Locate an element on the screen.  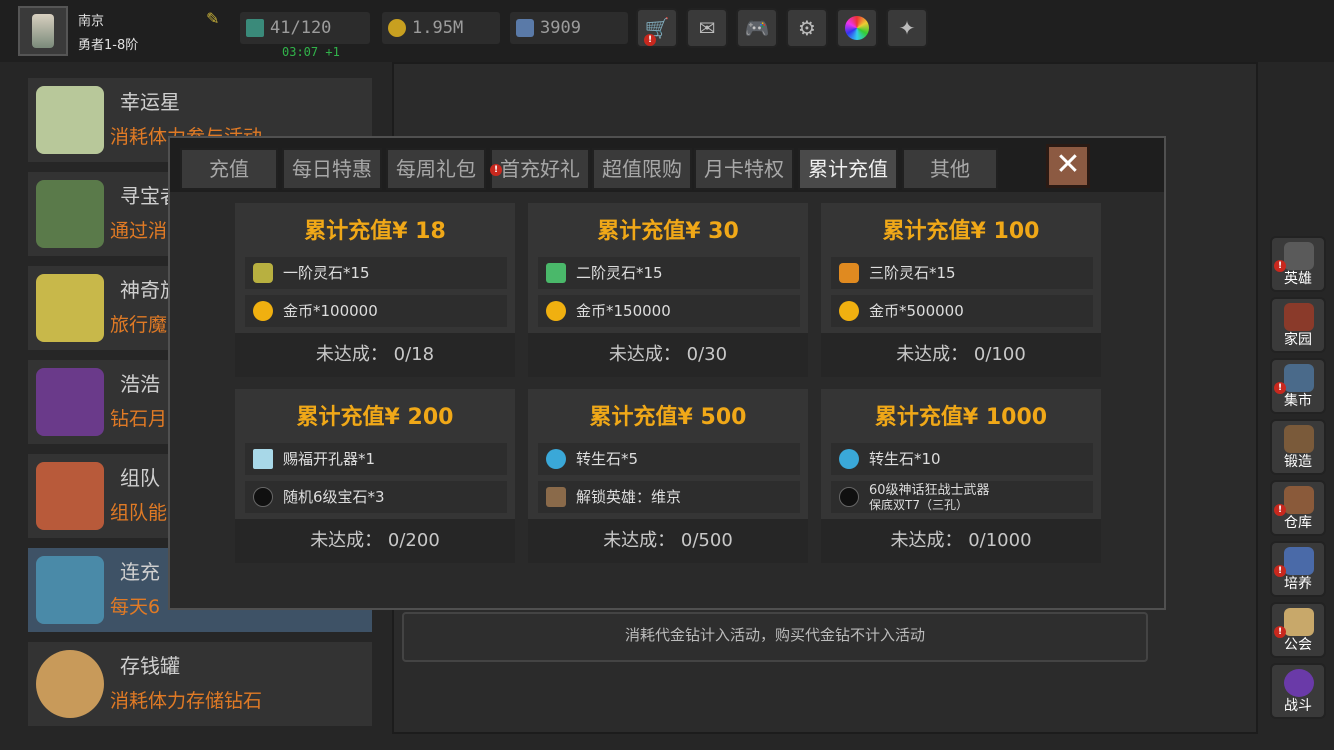
reward-item: 解锁英雄：维京 is located at coordinates (669, 497).